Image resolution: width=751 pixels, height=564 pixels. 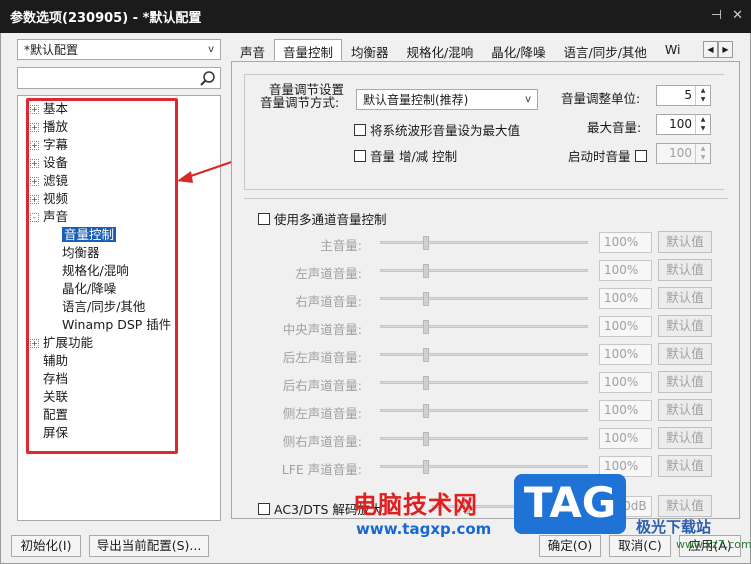 What do you see at coordinates (328, 273) in the screenshot?
I see `channel-label: 左声道音量:` at bounding box center [328, 273].